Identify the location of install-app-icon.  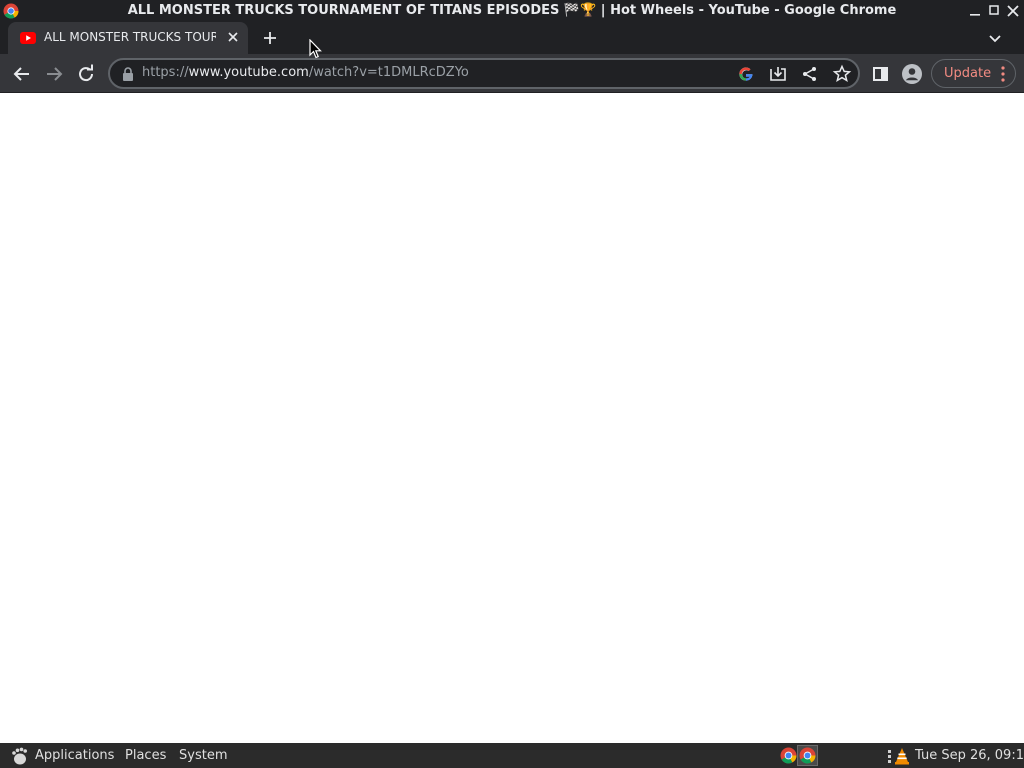
(778, 74).